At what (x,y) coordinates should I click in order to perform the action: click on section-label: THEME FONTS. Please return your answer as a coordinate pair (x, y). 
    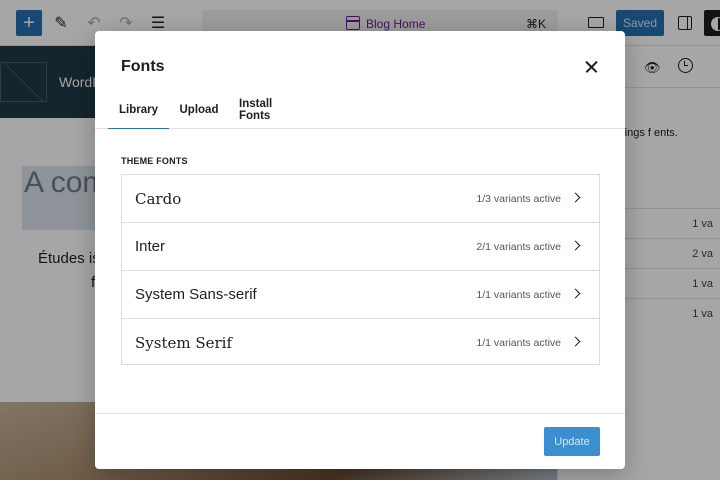
    Looking at the image, I should click on (154, 161).